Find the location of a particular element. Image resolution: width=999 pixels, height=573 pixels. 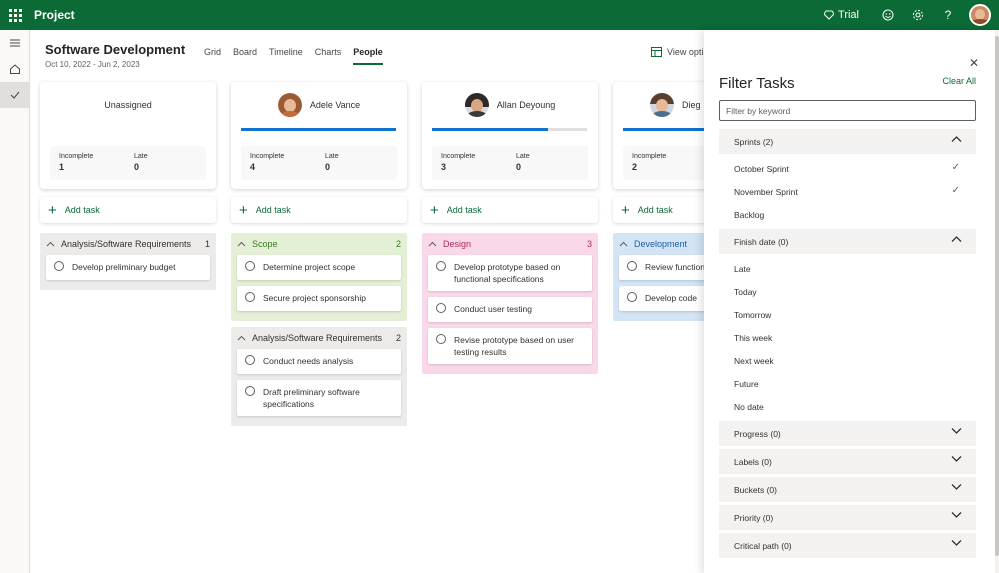

filter-section-priority: Priority (0) is located at coordinates (847, 517).